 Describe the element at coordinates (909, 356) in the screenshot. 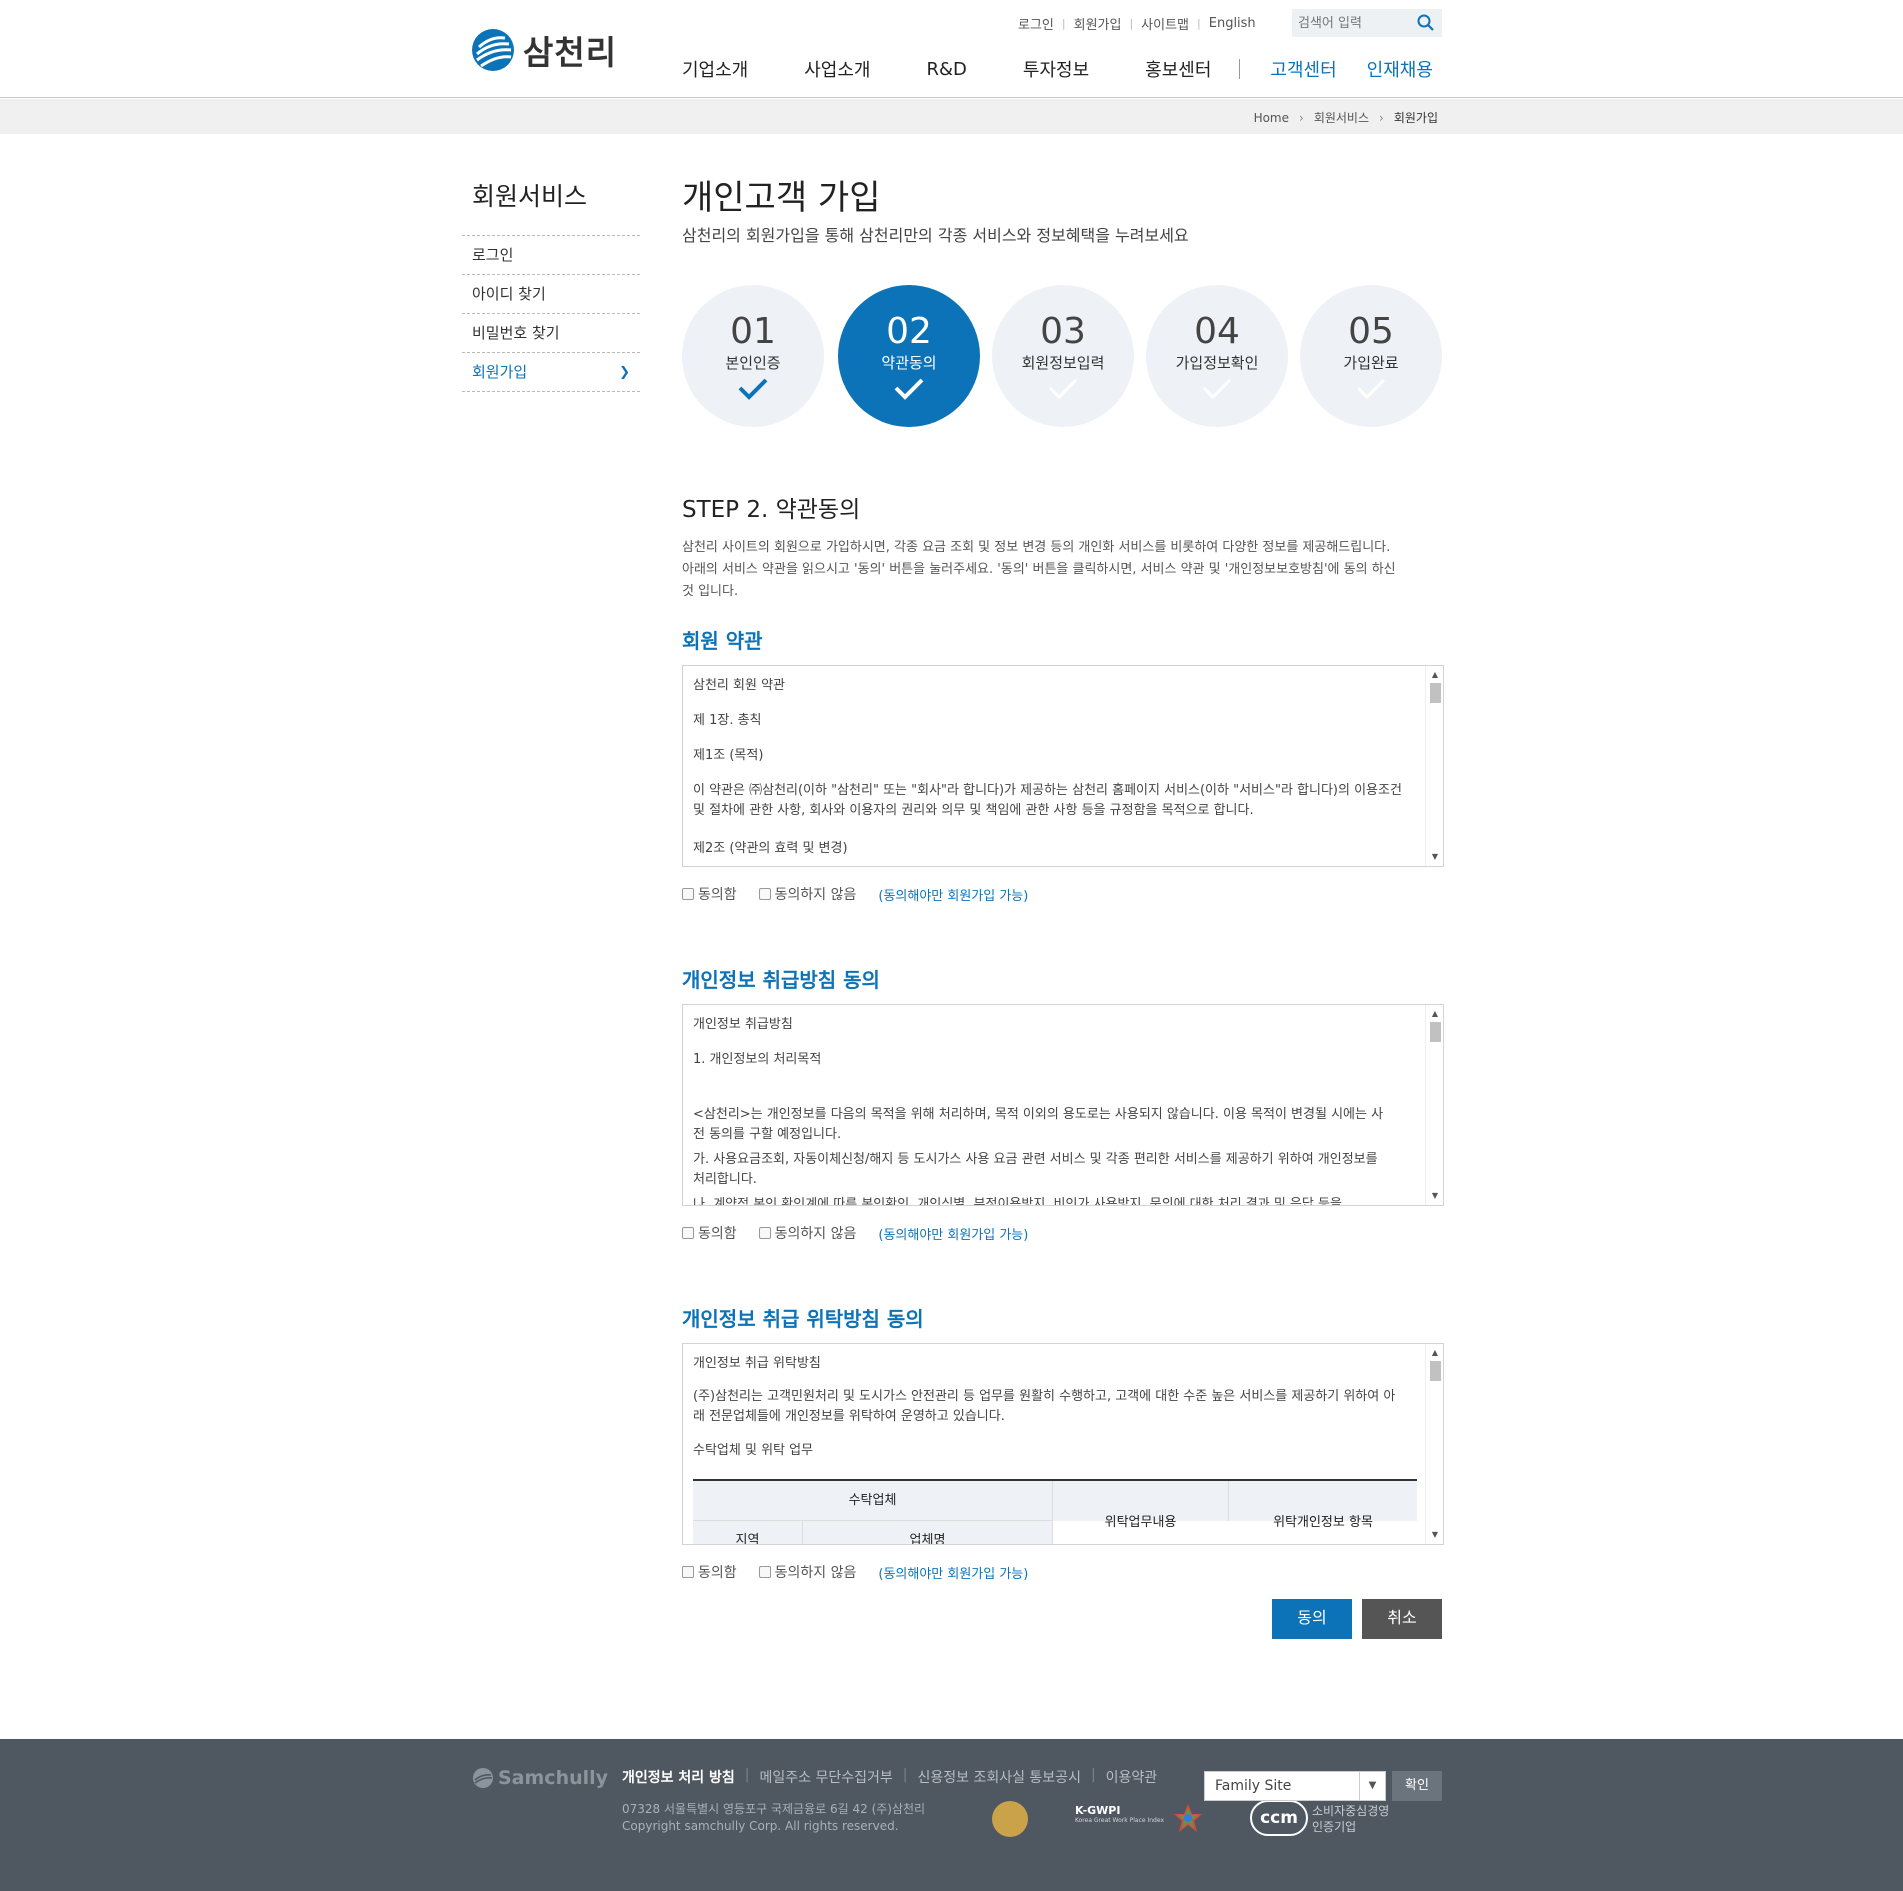

I see `step-2: 02 약관동의` at that location.